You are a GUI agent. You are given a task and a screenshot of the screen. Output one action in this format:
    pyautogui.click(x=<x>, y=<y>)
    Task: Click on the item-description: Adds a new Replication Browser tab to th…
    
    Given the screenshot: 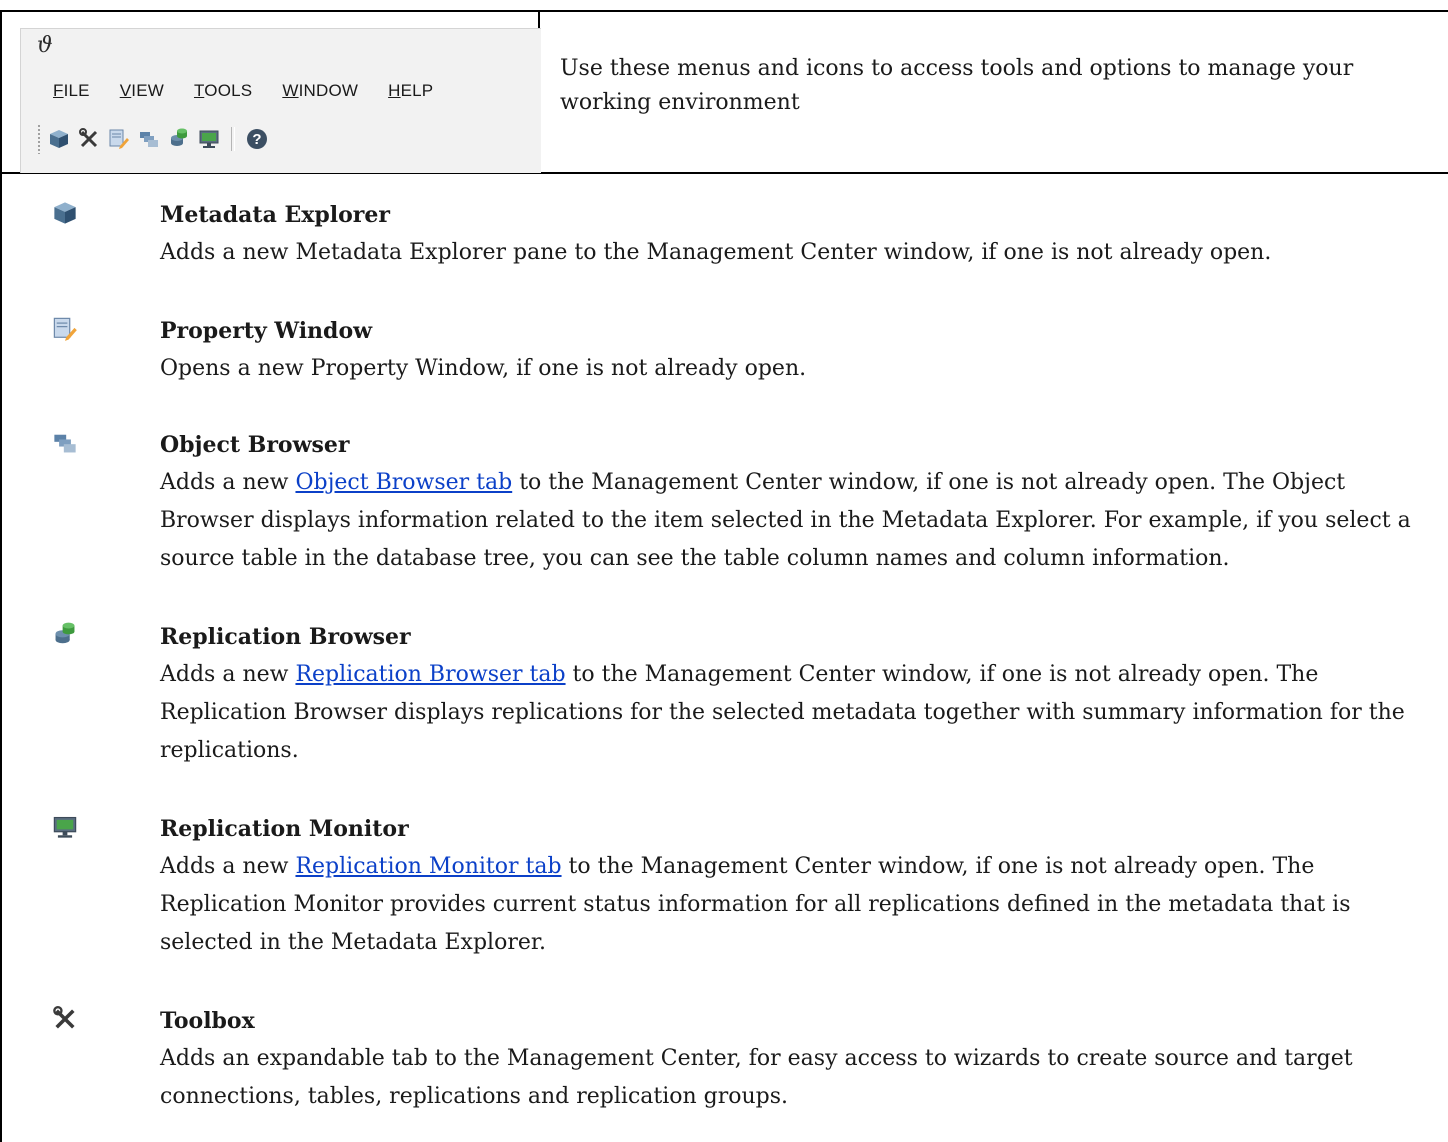 What is the action you would take?
    pyautogui.click(x=782, y=712)
    